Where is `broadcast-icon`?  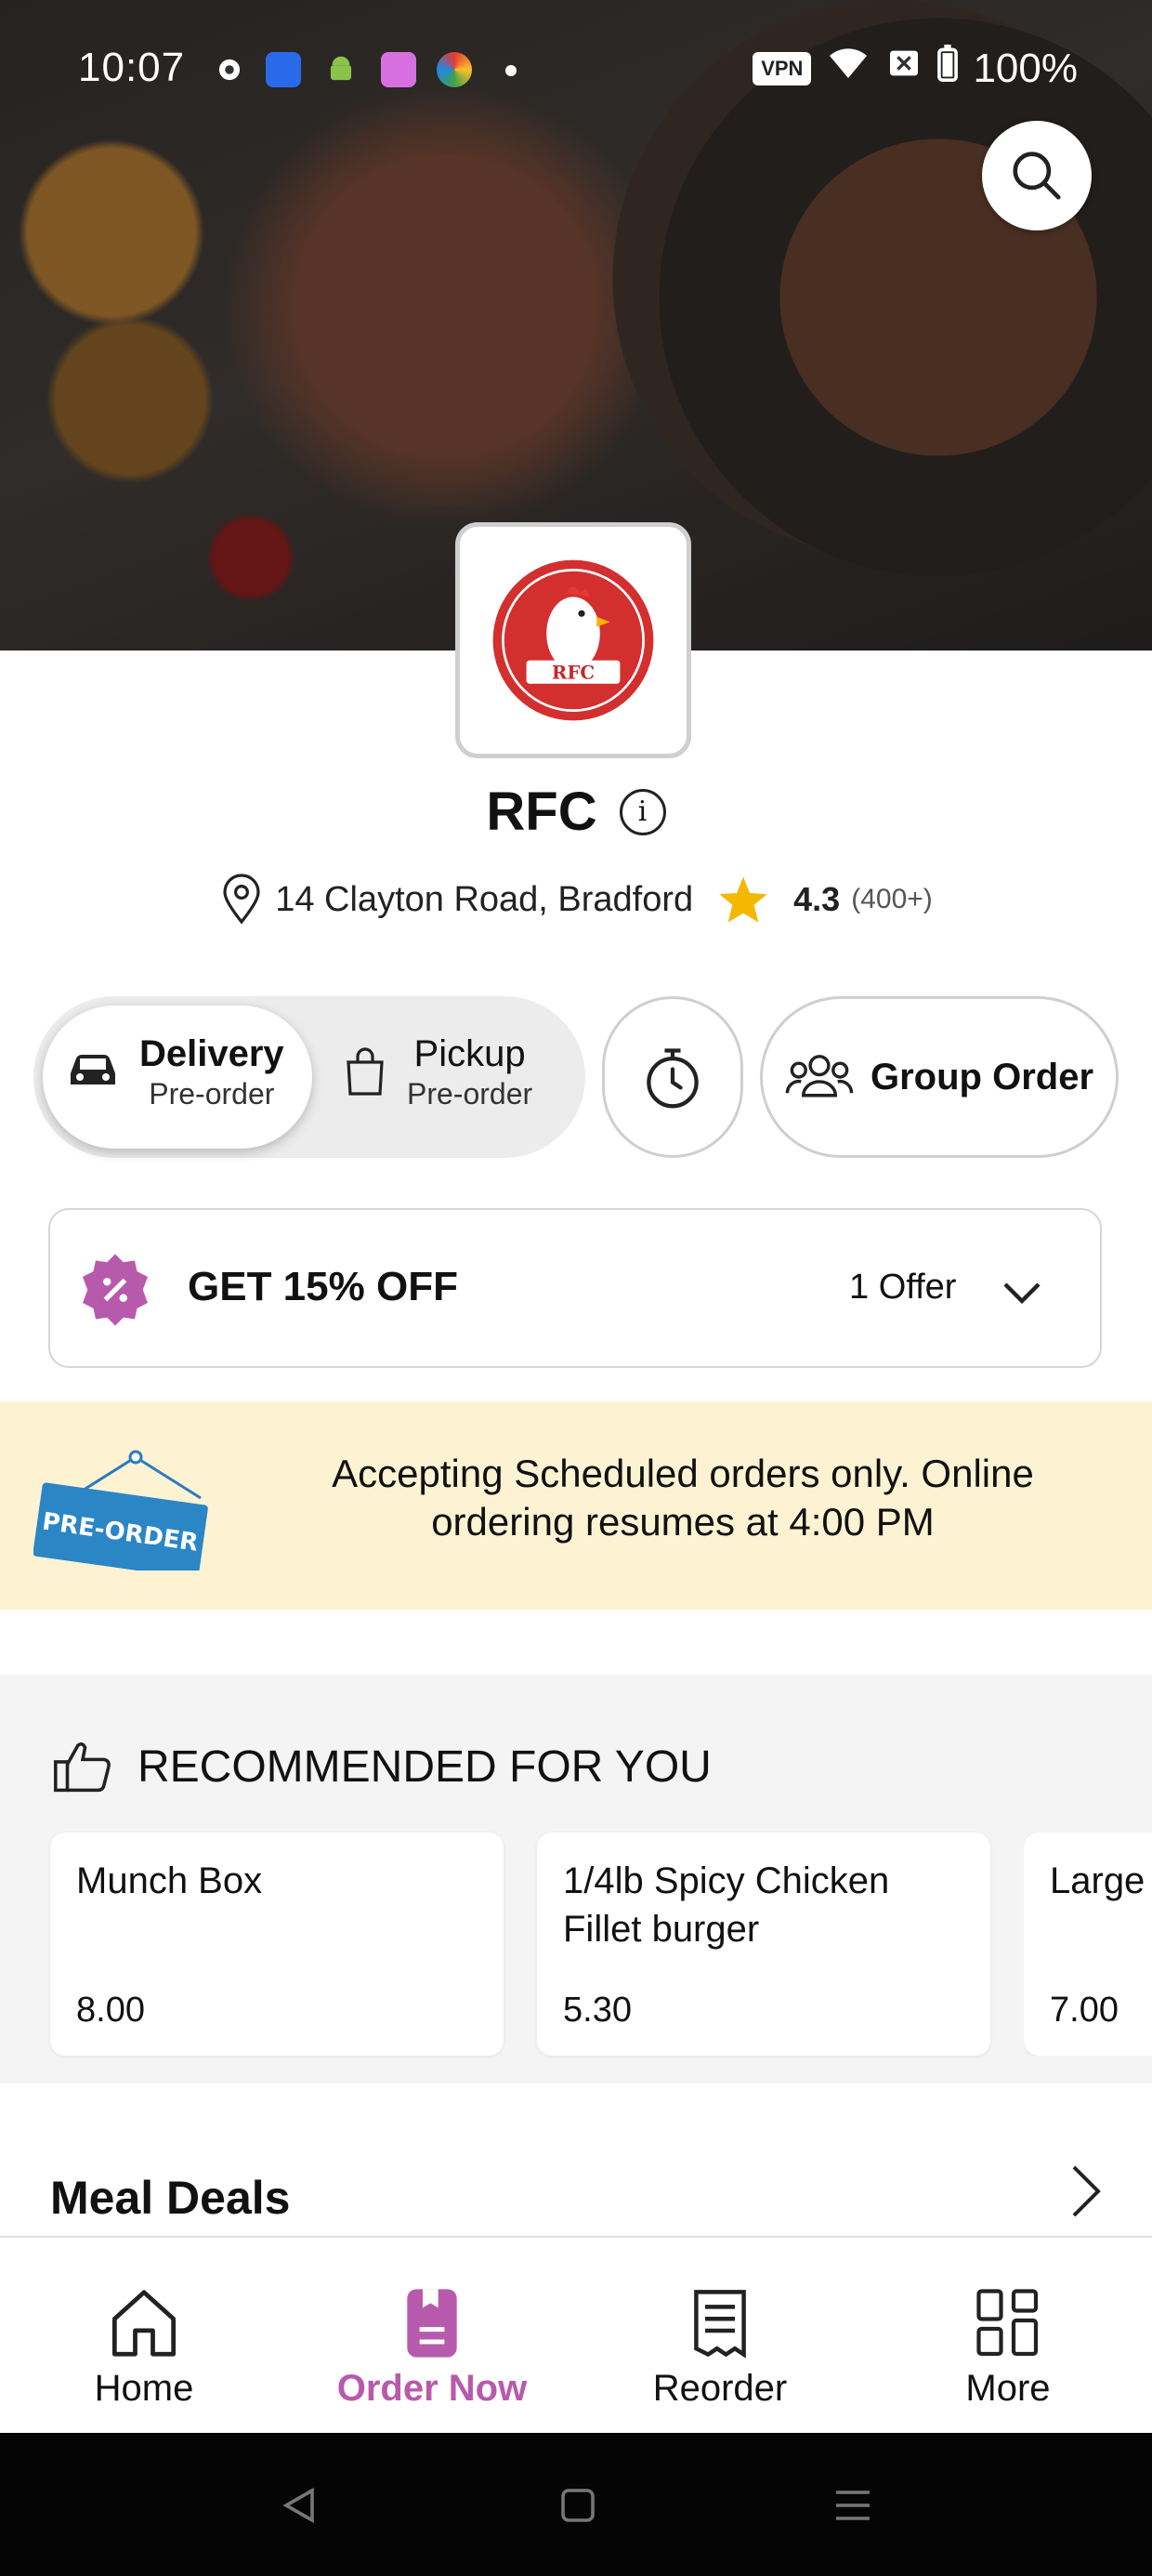
broadcast-icon is located at coordinates (283, 69).